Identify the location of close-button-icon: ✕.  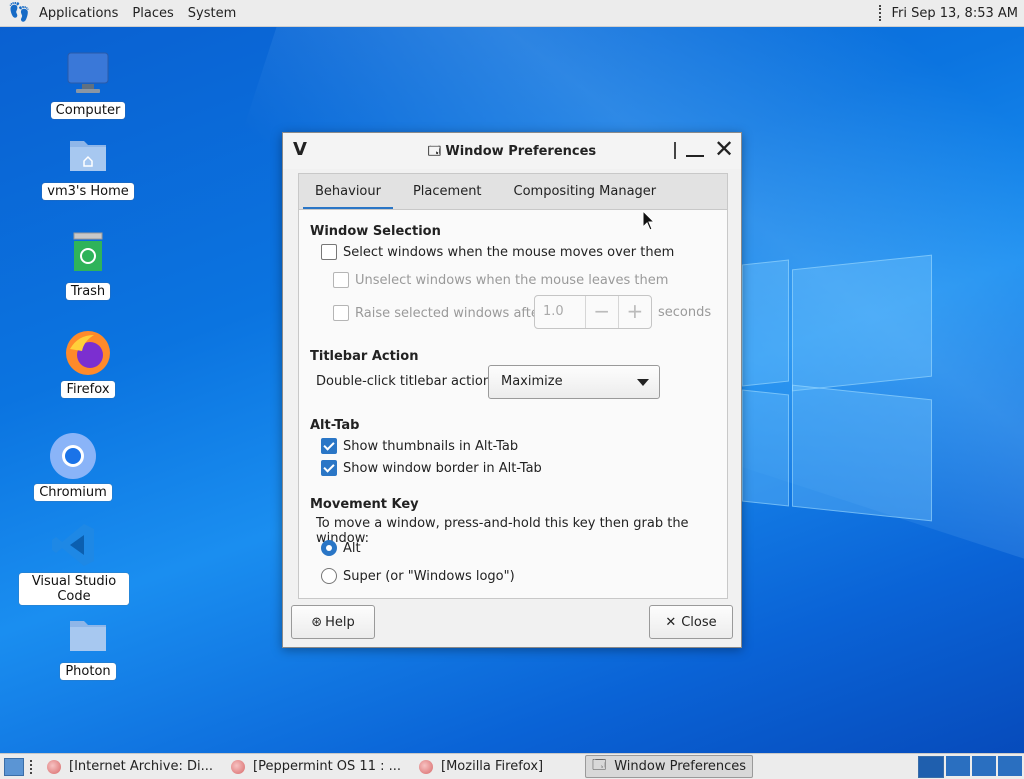
(670, 622).